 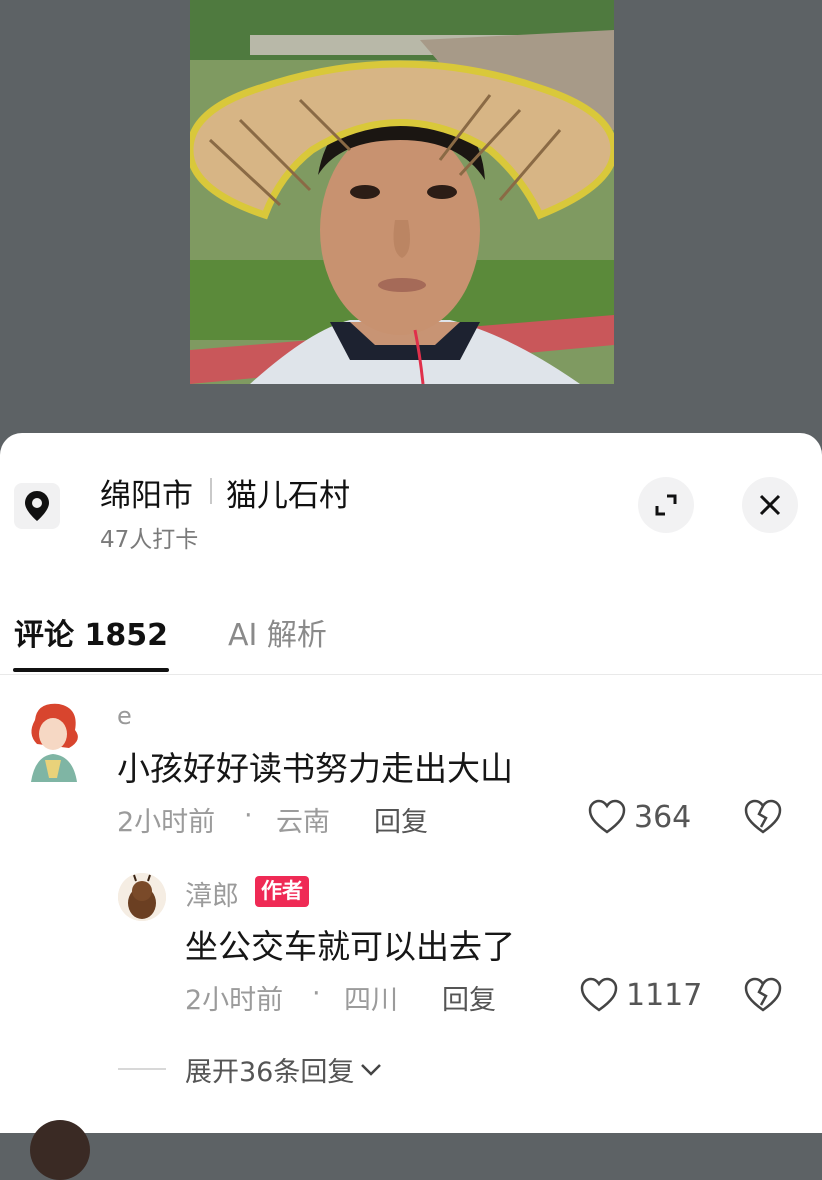 I want to click on reply-time: 2小时前, so click(x=234, y=1000).